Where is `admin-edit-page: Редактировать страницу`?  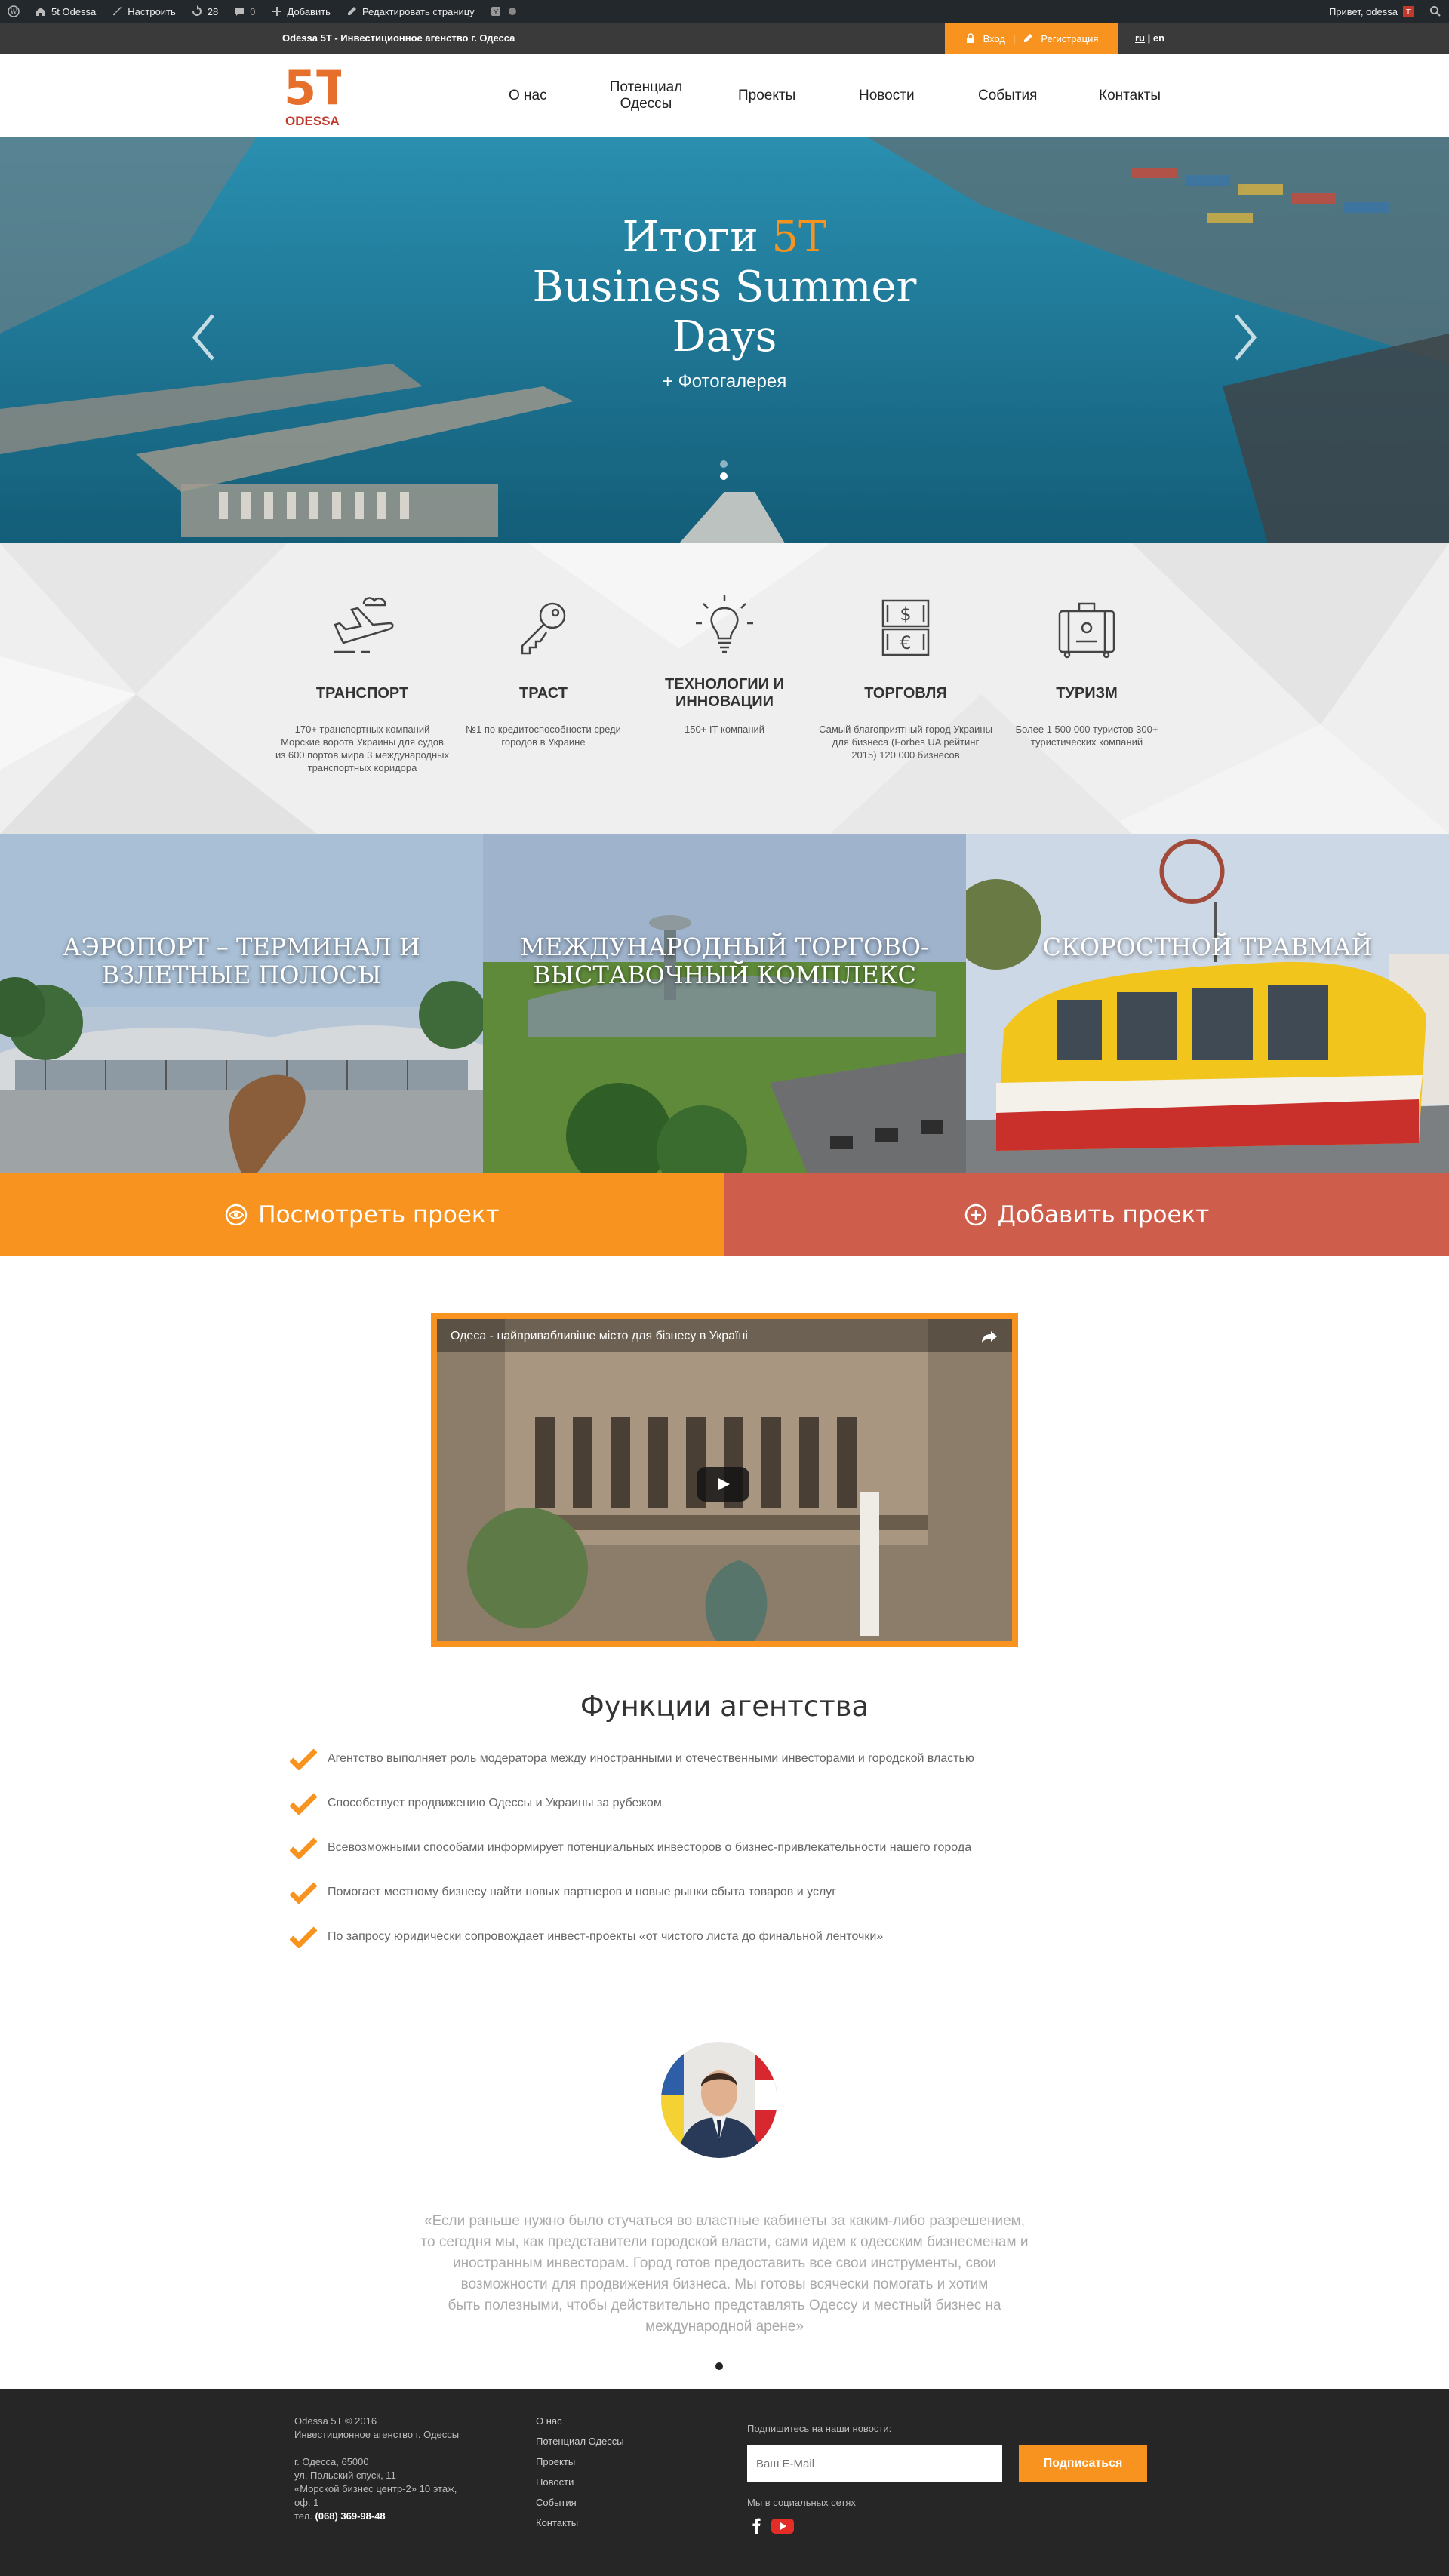 admin-edit-page: Редактировать страницу is located at coordinates (410, 11).